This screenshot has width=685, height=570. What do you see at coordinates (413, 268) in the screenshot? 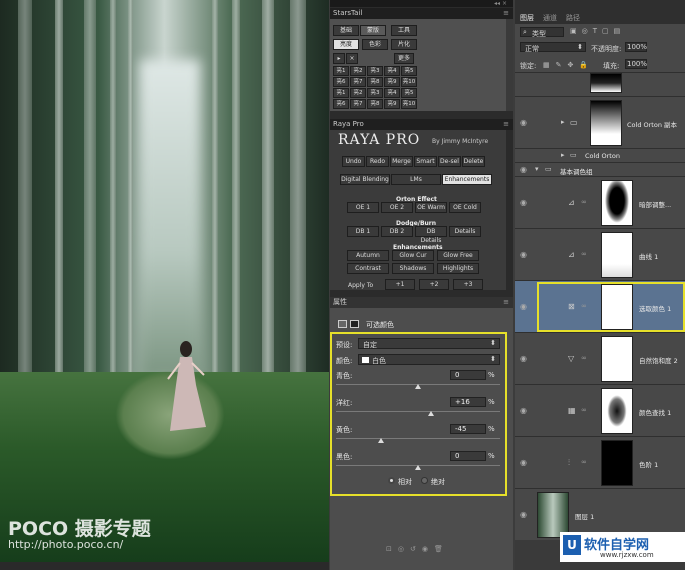
I see `raya-button: Shadows` at bounding box center [413, 268].